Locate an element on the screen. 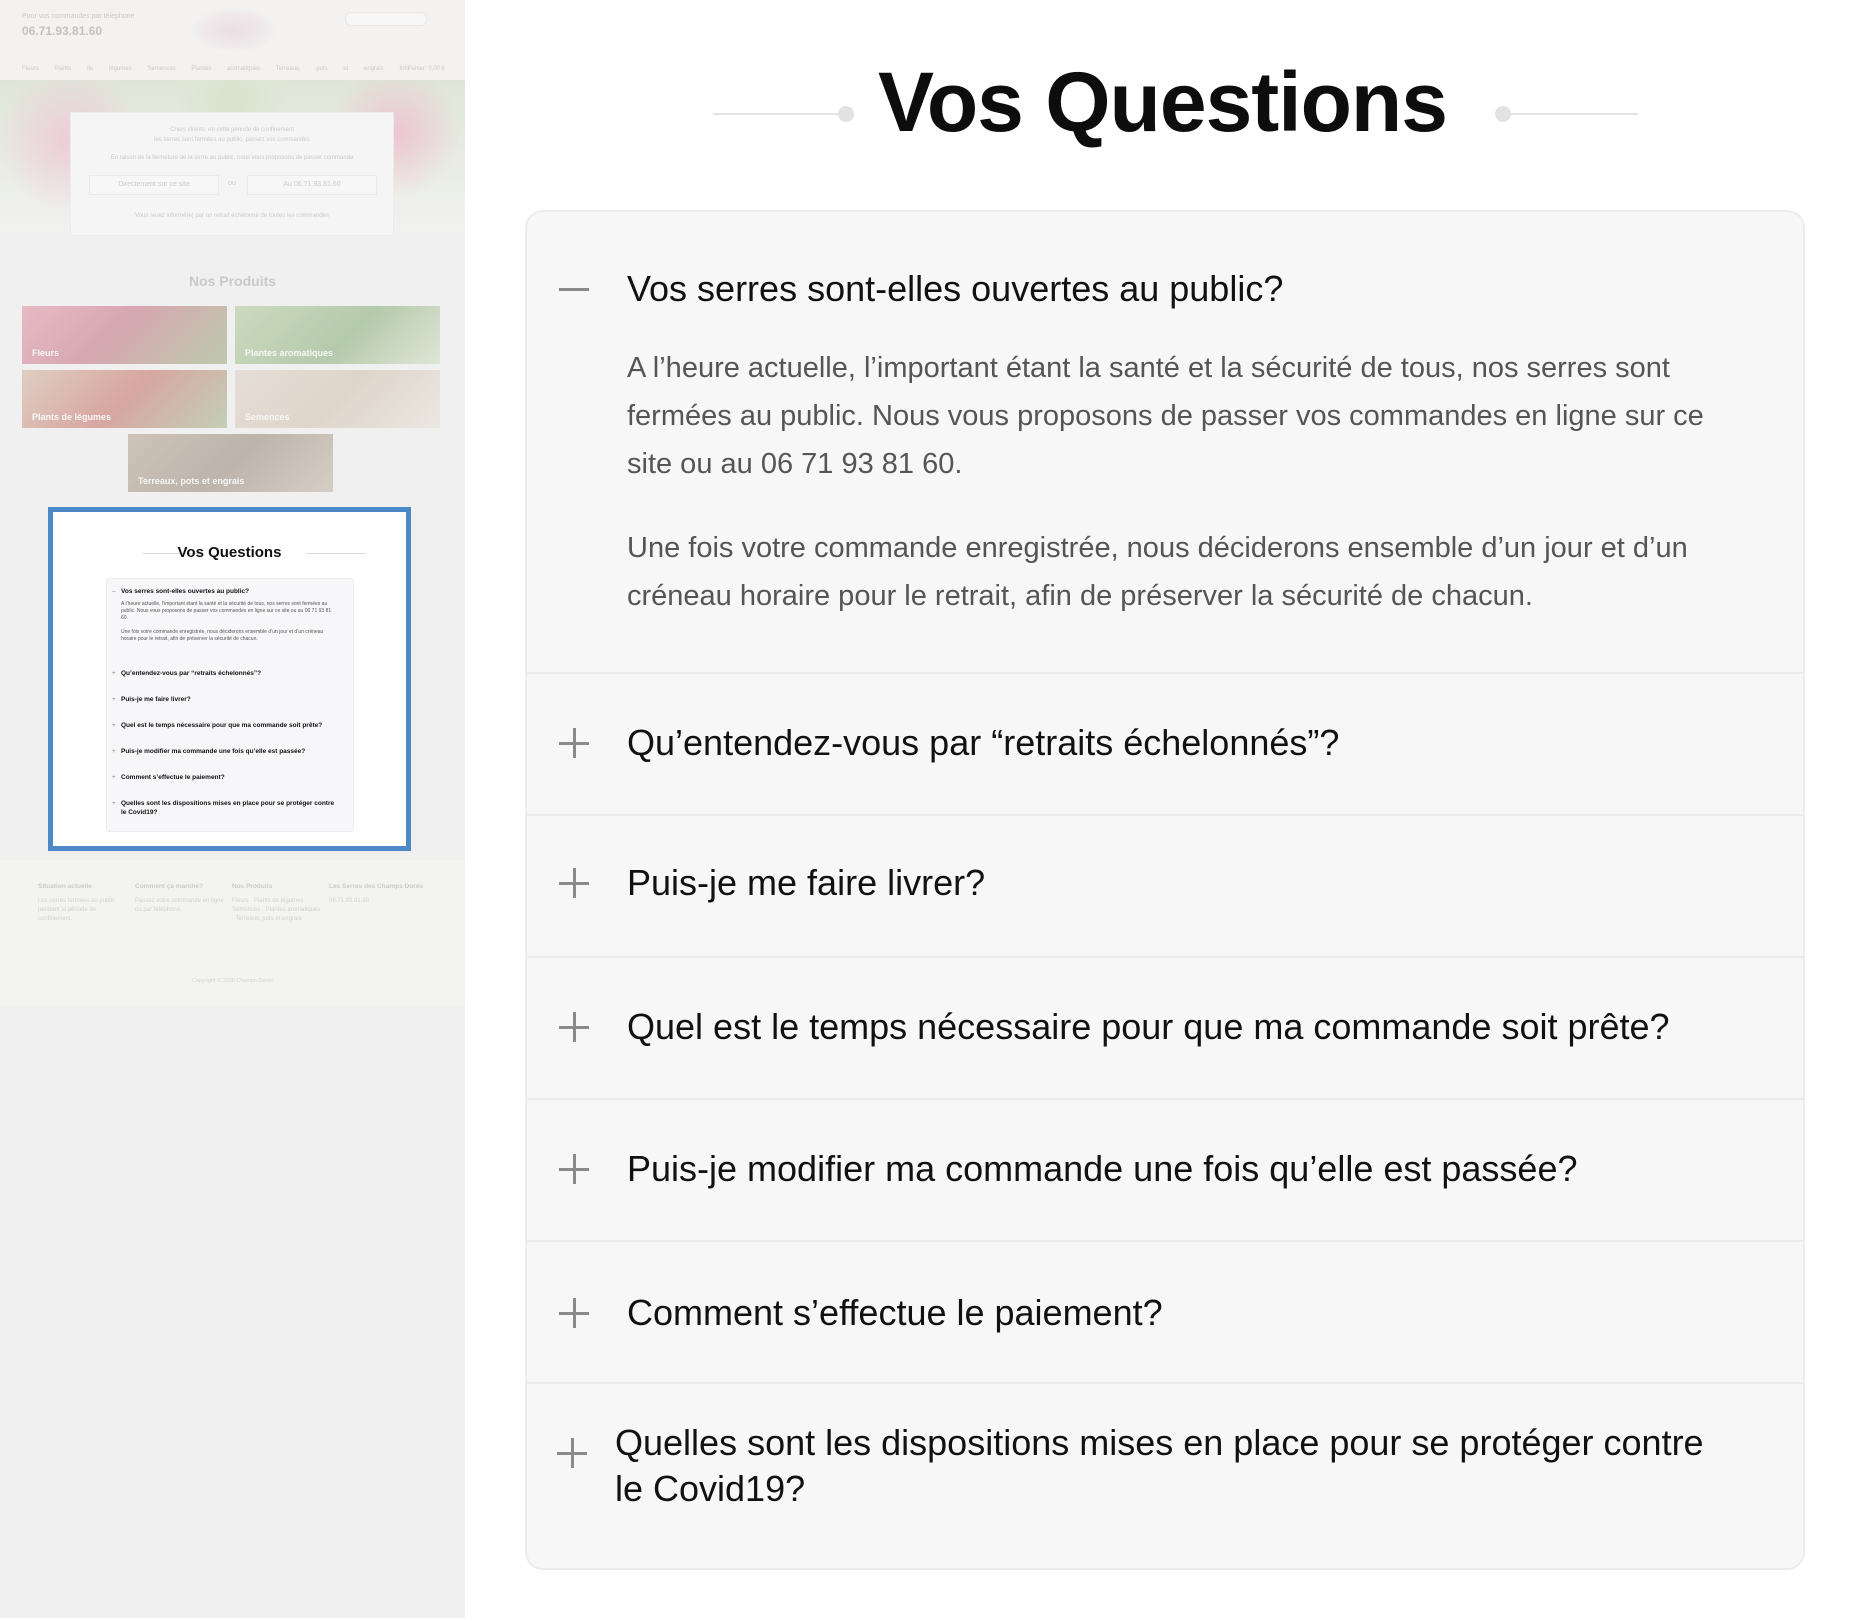  preview-footer-text: 06.71.93.81.60 is located at coordinates (349, 901).